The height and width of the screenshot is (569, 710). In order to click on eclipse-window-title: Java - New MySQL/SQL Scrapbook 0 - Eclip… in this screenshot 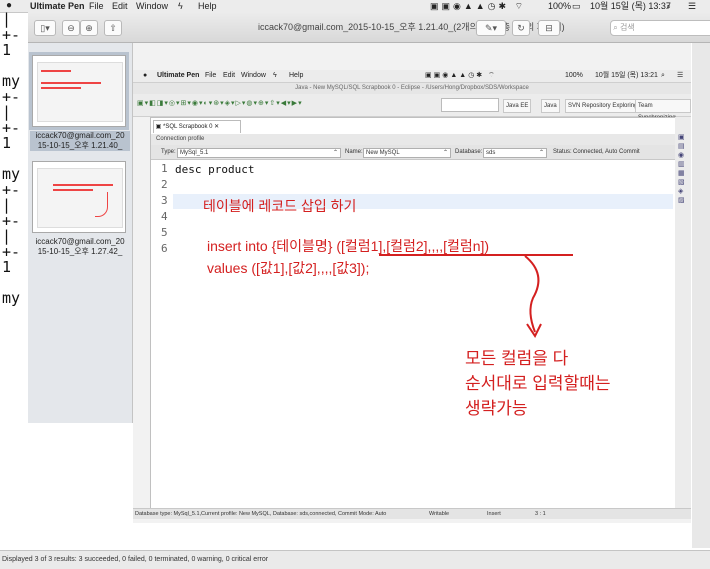, I will do `click(412, 88)`.